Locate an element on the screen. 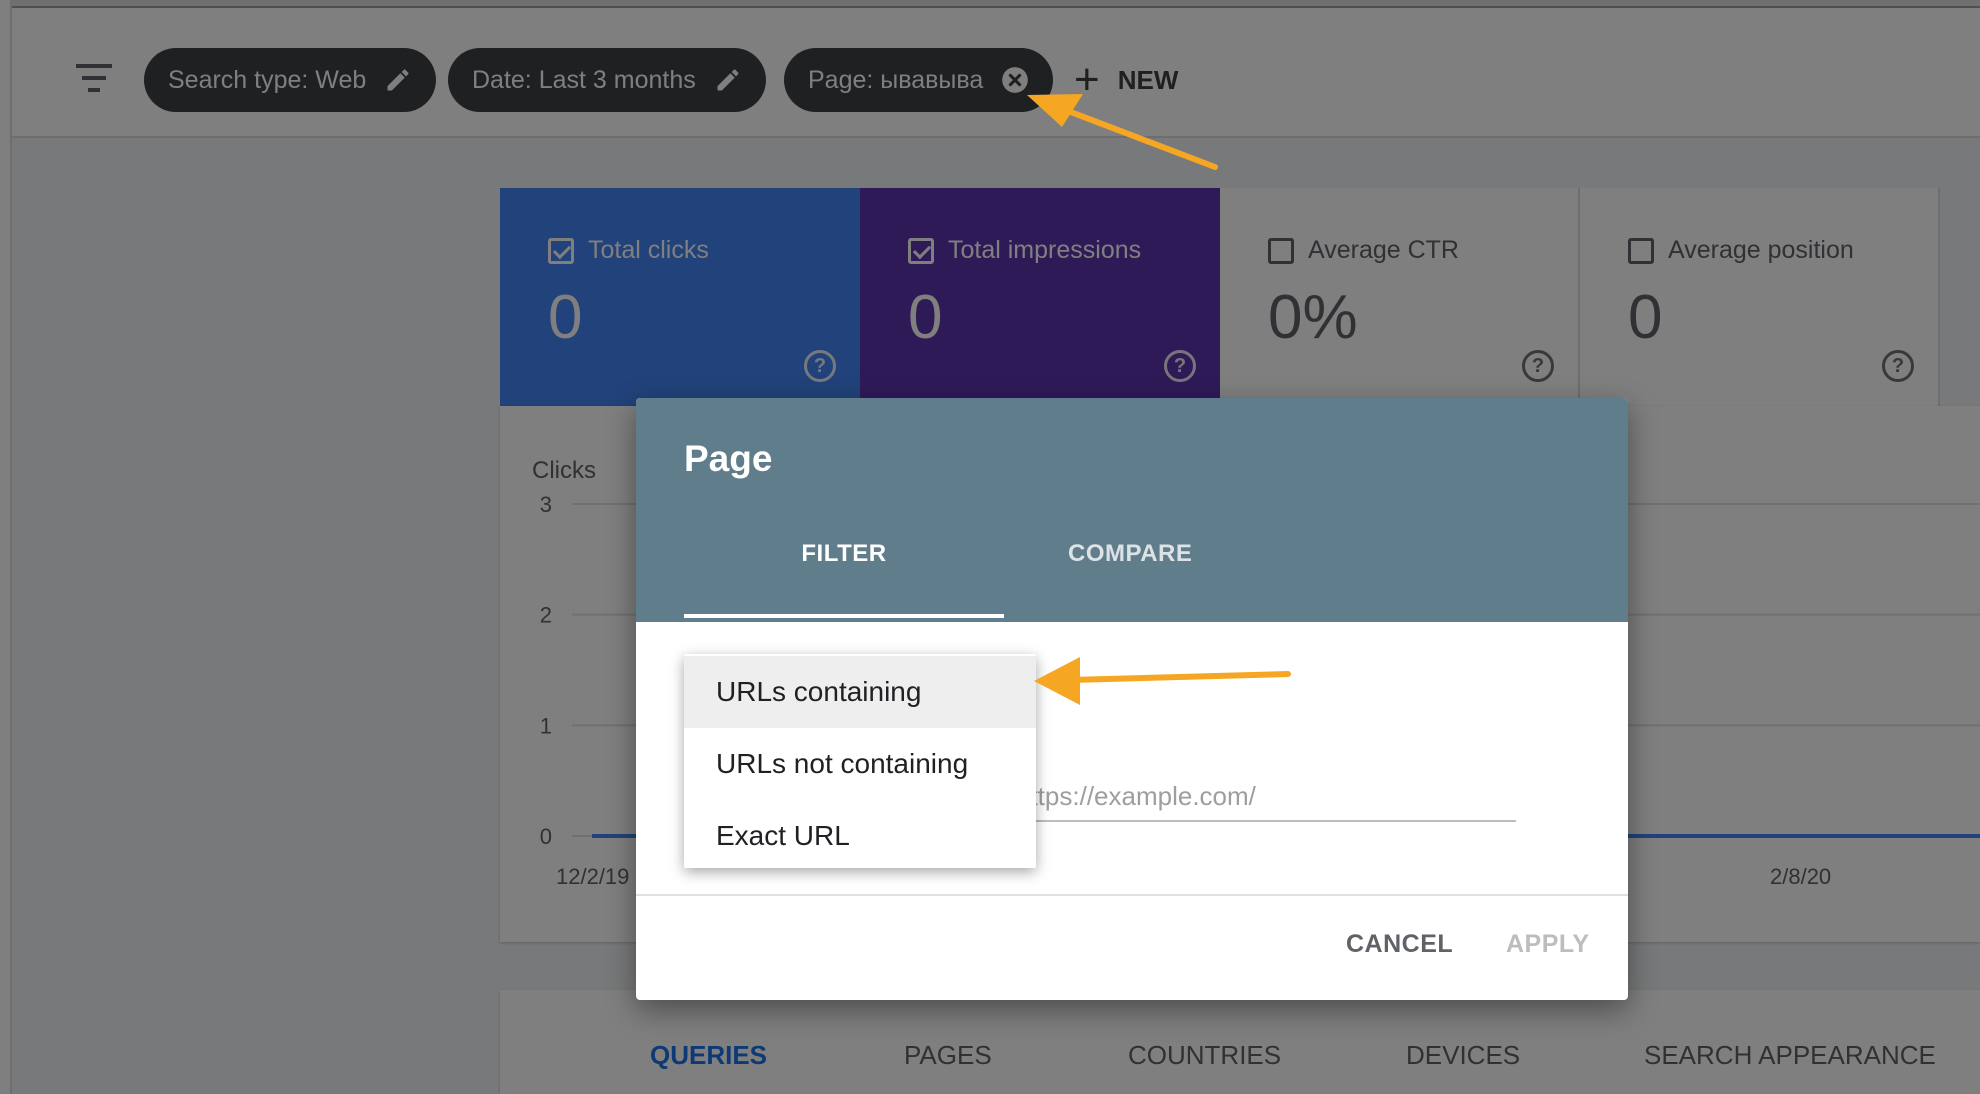 The width and height of the screenshot is (1980, 1094). arrow-to-option is located at coordinates (1162, 681).